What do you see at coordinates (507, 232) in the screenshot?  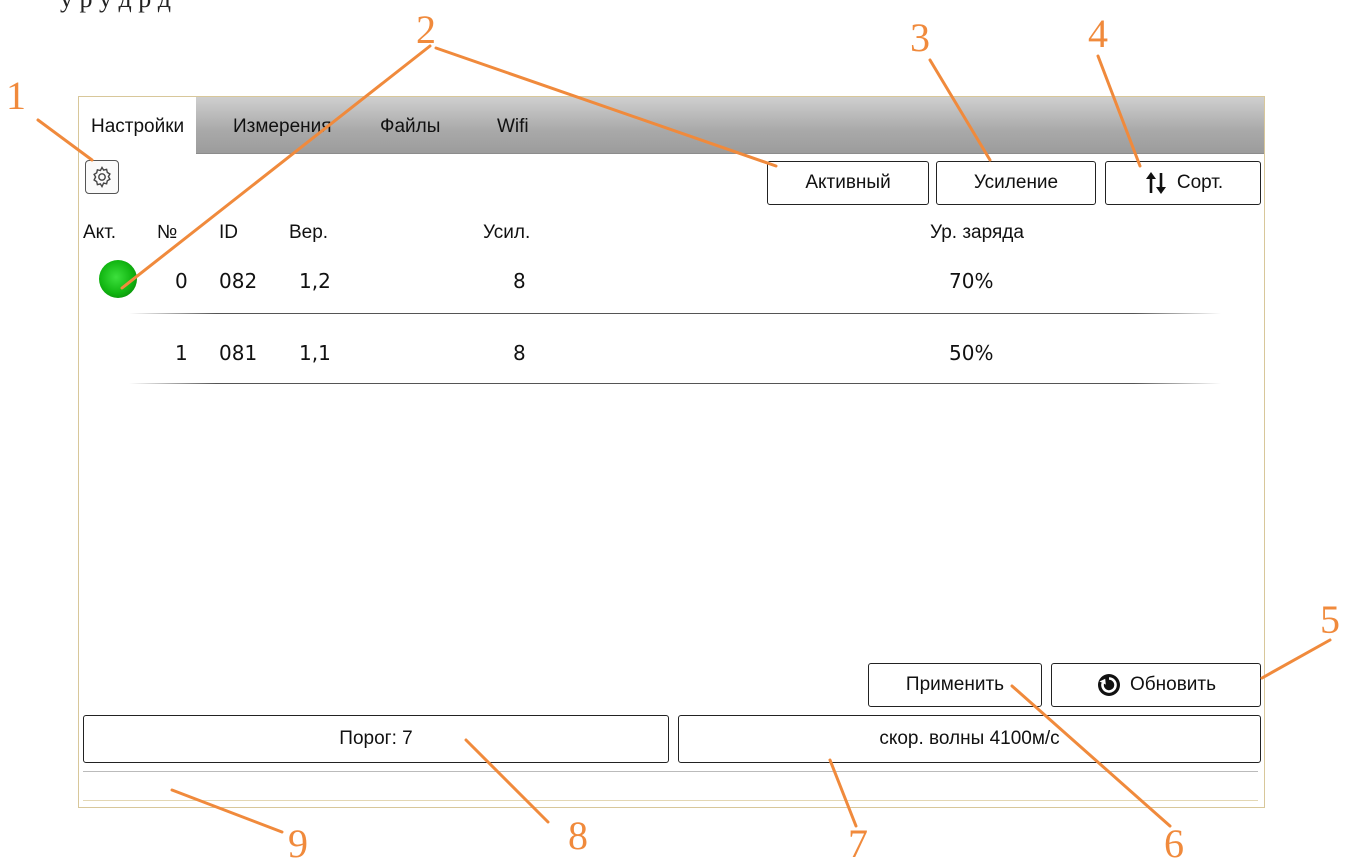 I see `col-header-gain: Усил.` at bounding box center [507, 232].